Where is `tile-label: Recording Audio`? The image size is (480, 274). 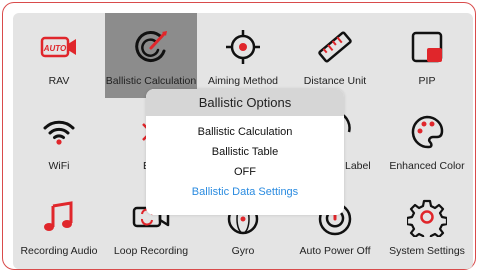 tile-label: Recording Audio is located at coordinates (59, 251).